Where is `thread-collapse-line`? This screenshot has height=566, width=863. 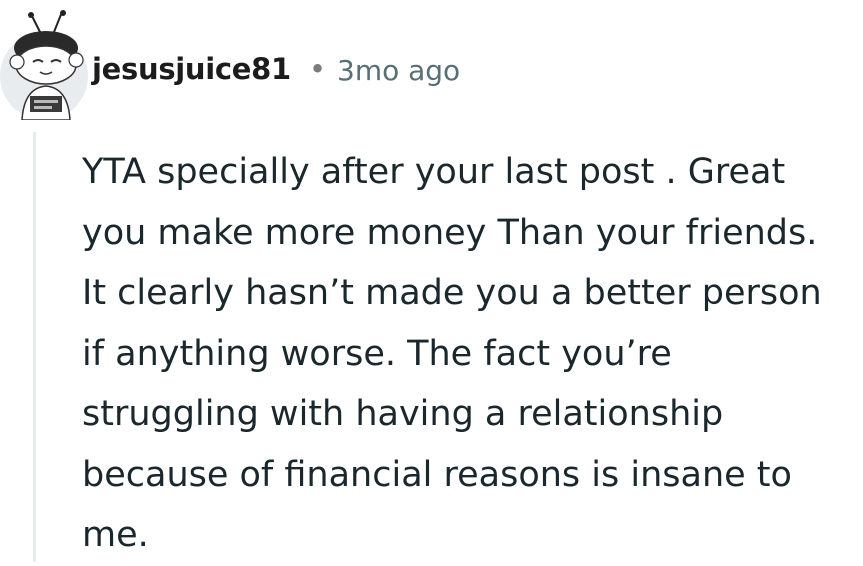
thread-collapse-line is located at coordinates (34, 347).